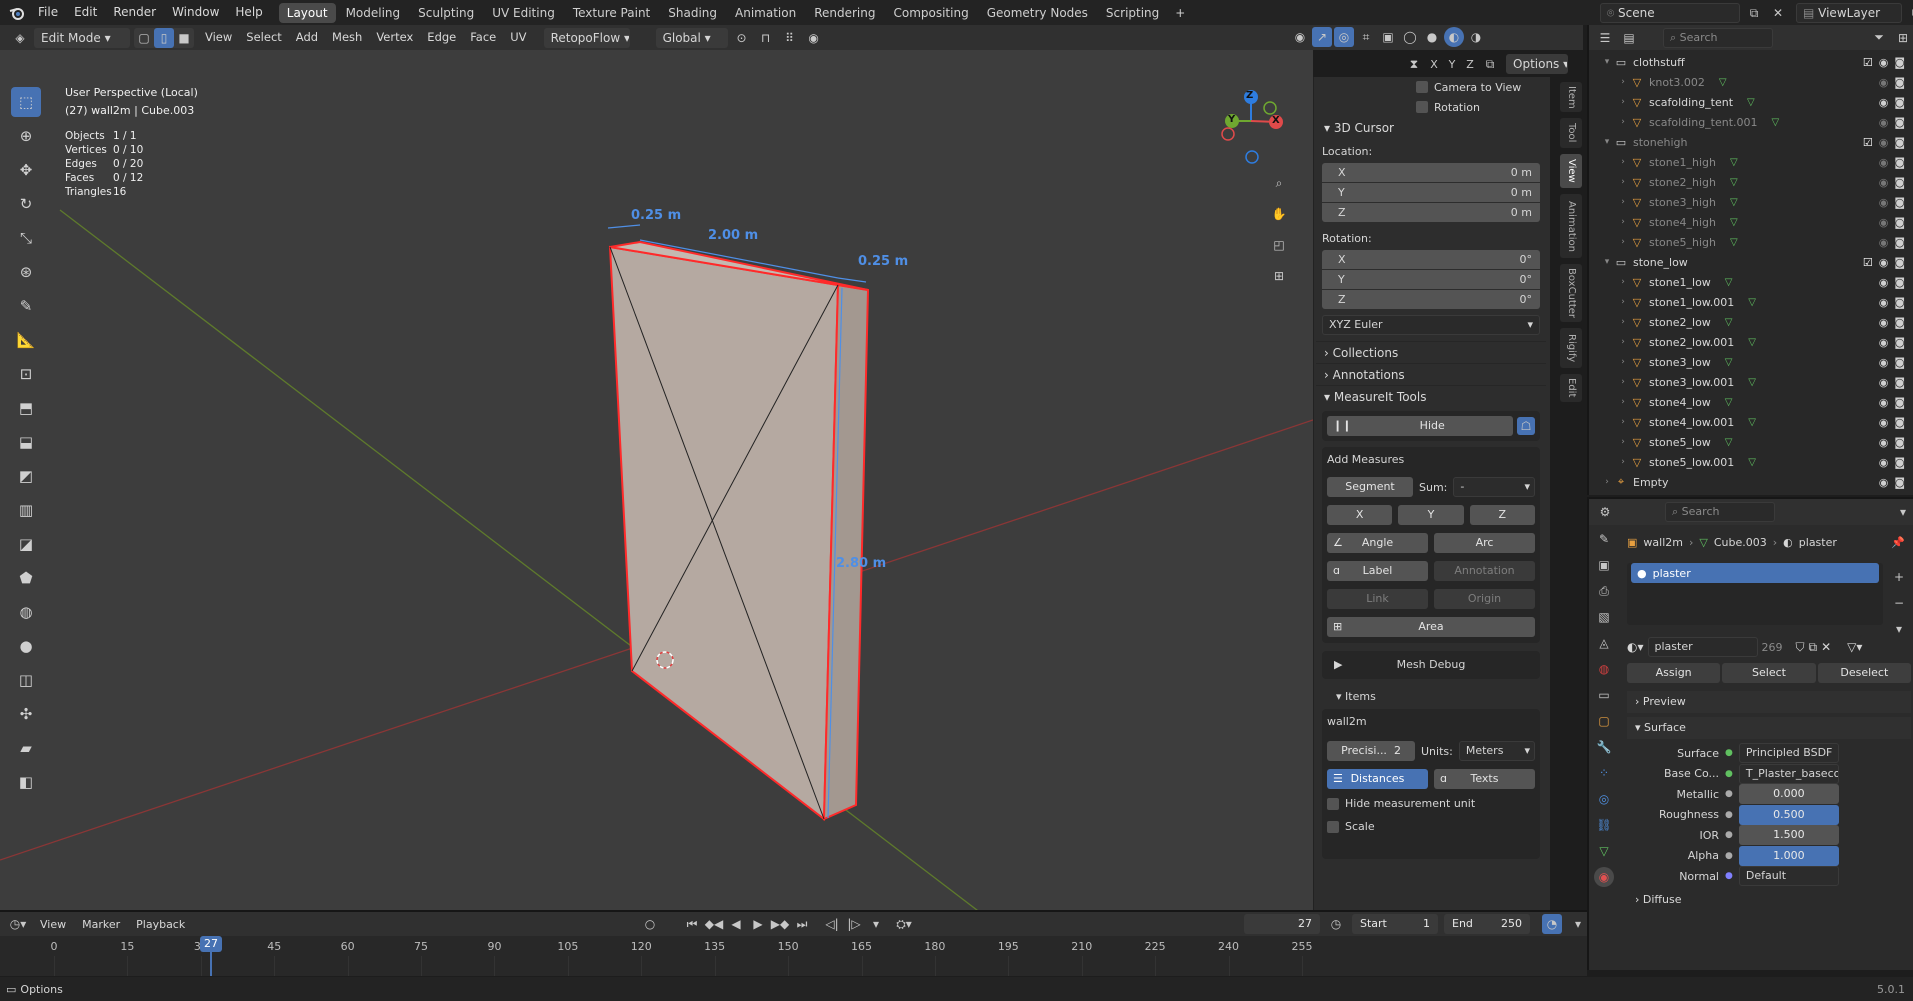 This screenshot has width=1913, height=1001. Describe the element at coordinates (26, 782) in the screenshot. I see `rip-icon: ◧` at that location.